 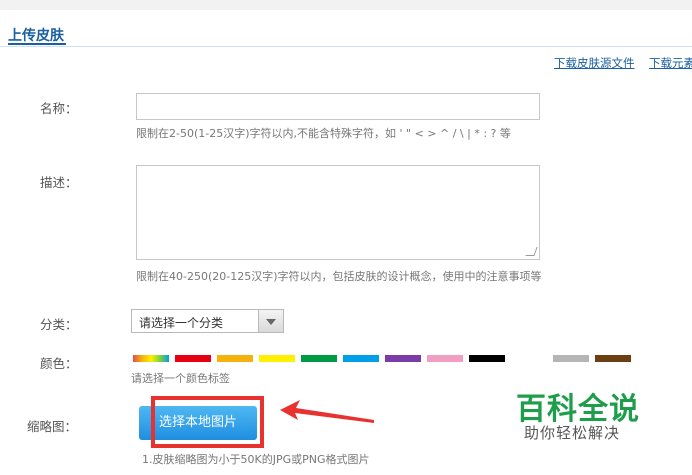 I want to click on top-strip, so click(x=346, y=5).